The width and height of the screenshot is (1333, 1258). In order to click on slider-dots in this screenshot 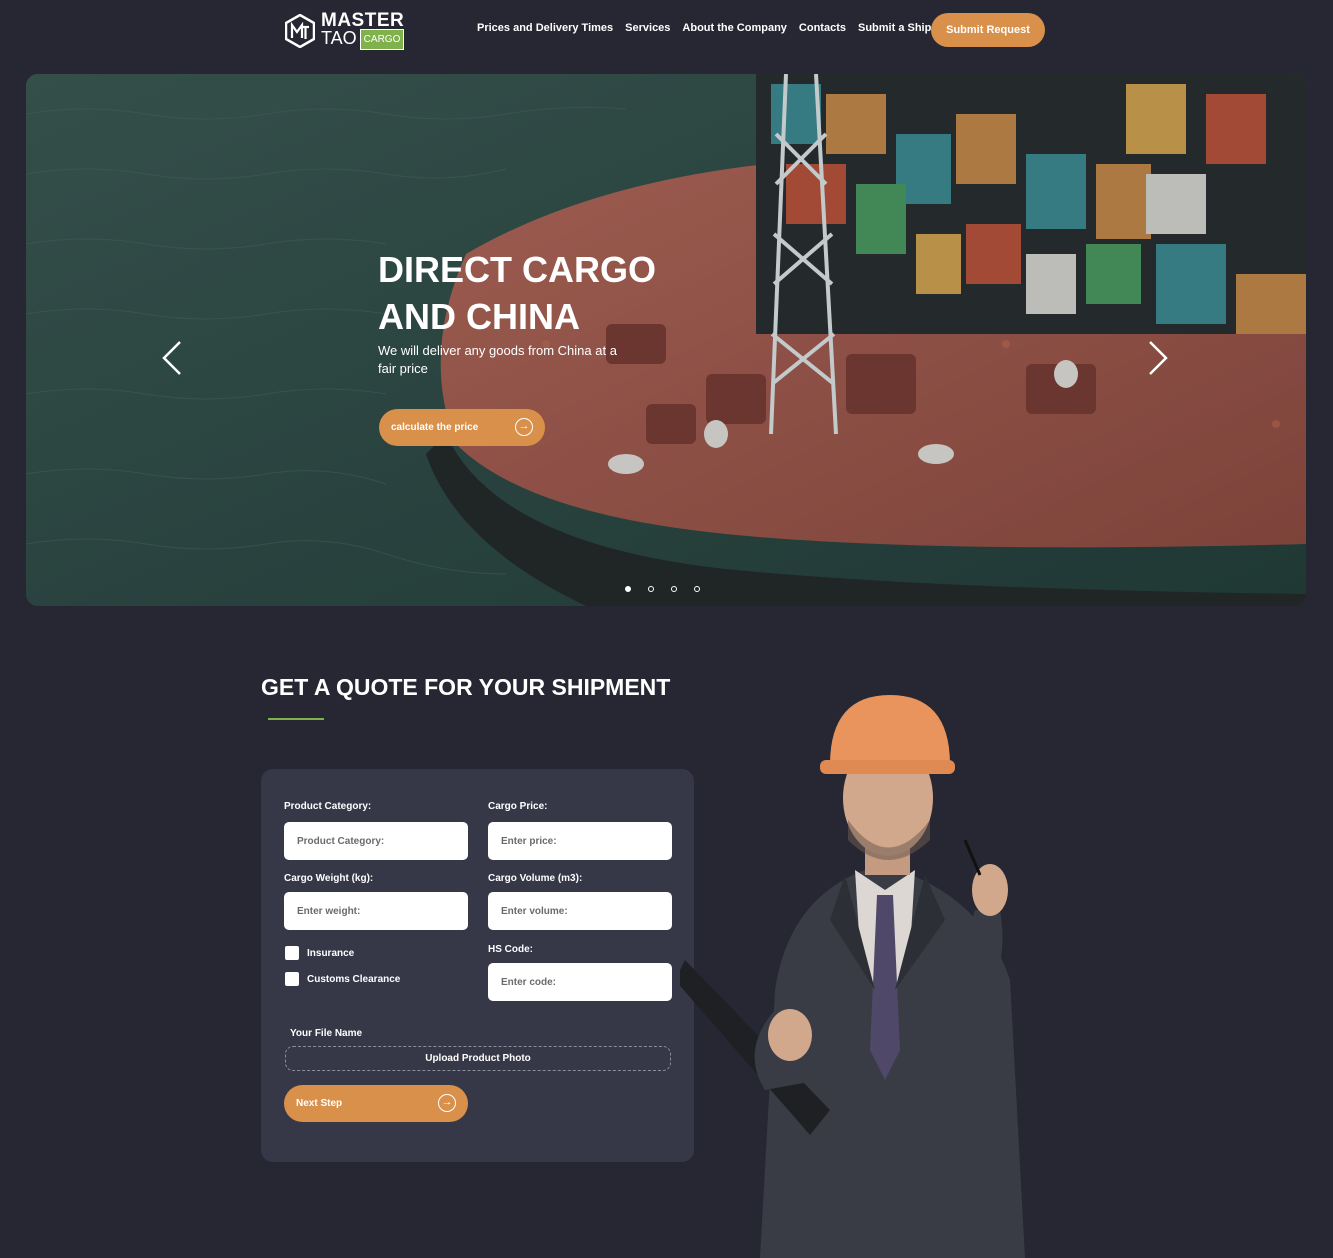, I will do `click(662, 589)`.